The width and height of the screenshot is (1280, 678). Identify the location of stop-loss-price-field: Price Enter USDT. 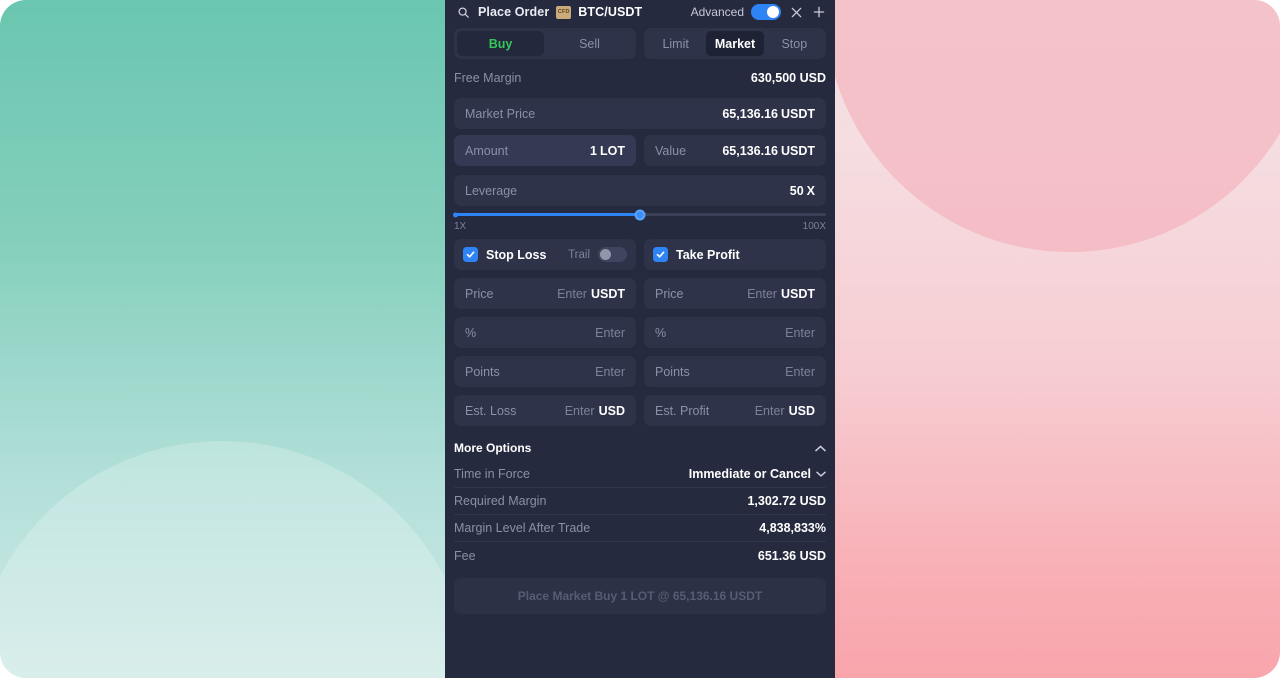
(545, 293).